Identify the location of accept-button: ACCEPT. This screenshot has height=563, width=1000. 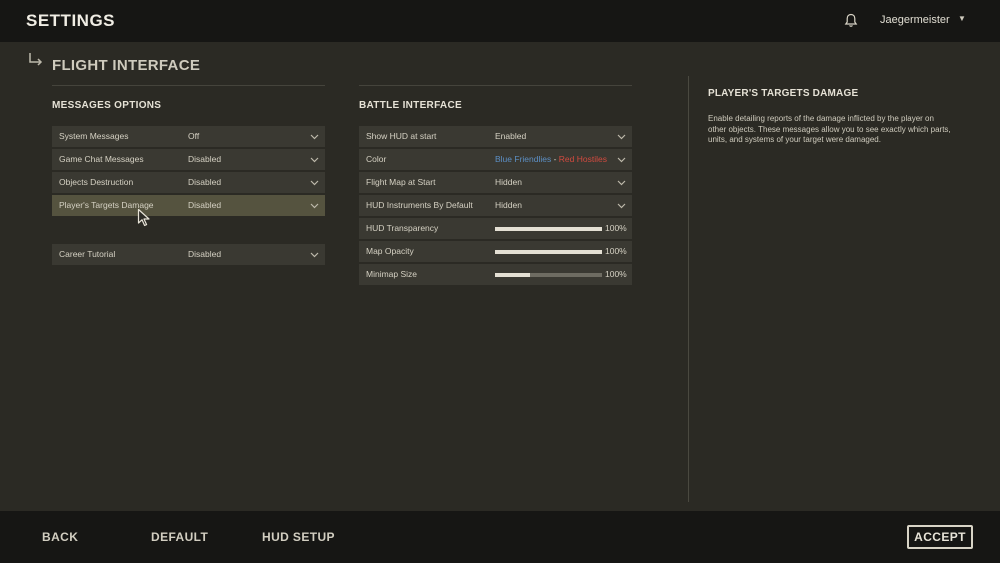
(940, 537).